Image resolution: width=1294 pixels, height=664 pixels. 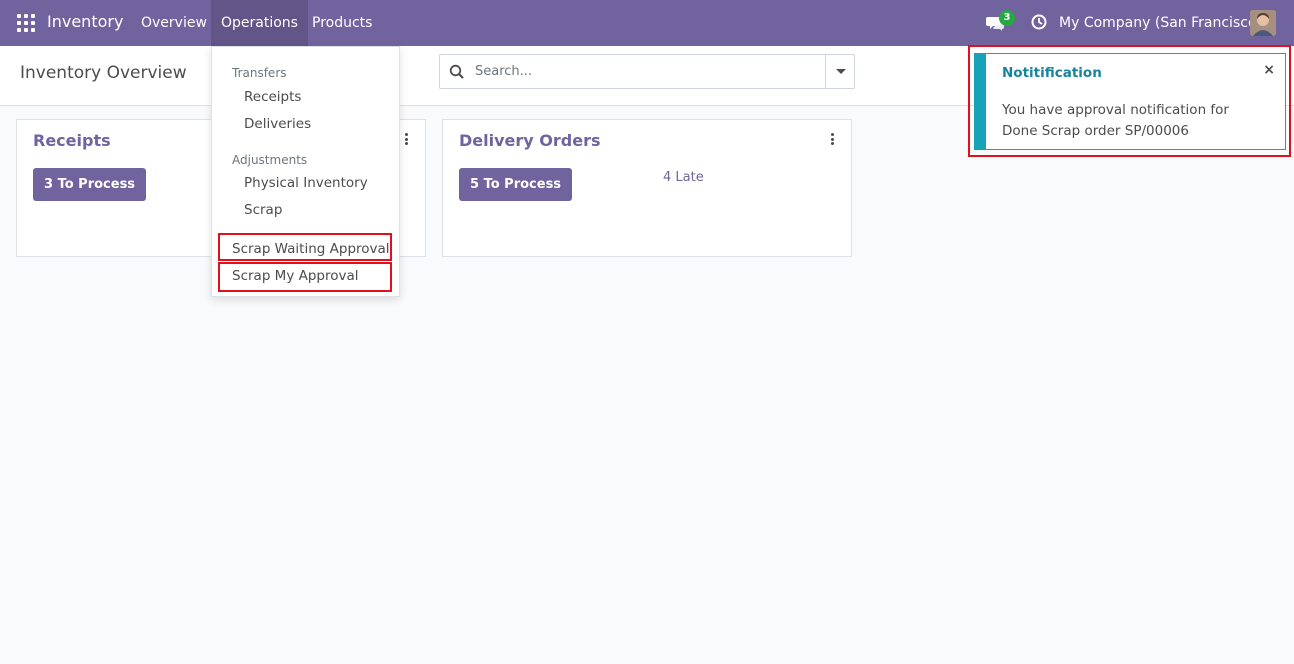 I want to click on dropdown-header-adjustments: Adjustments, so click(x=270, y=160).